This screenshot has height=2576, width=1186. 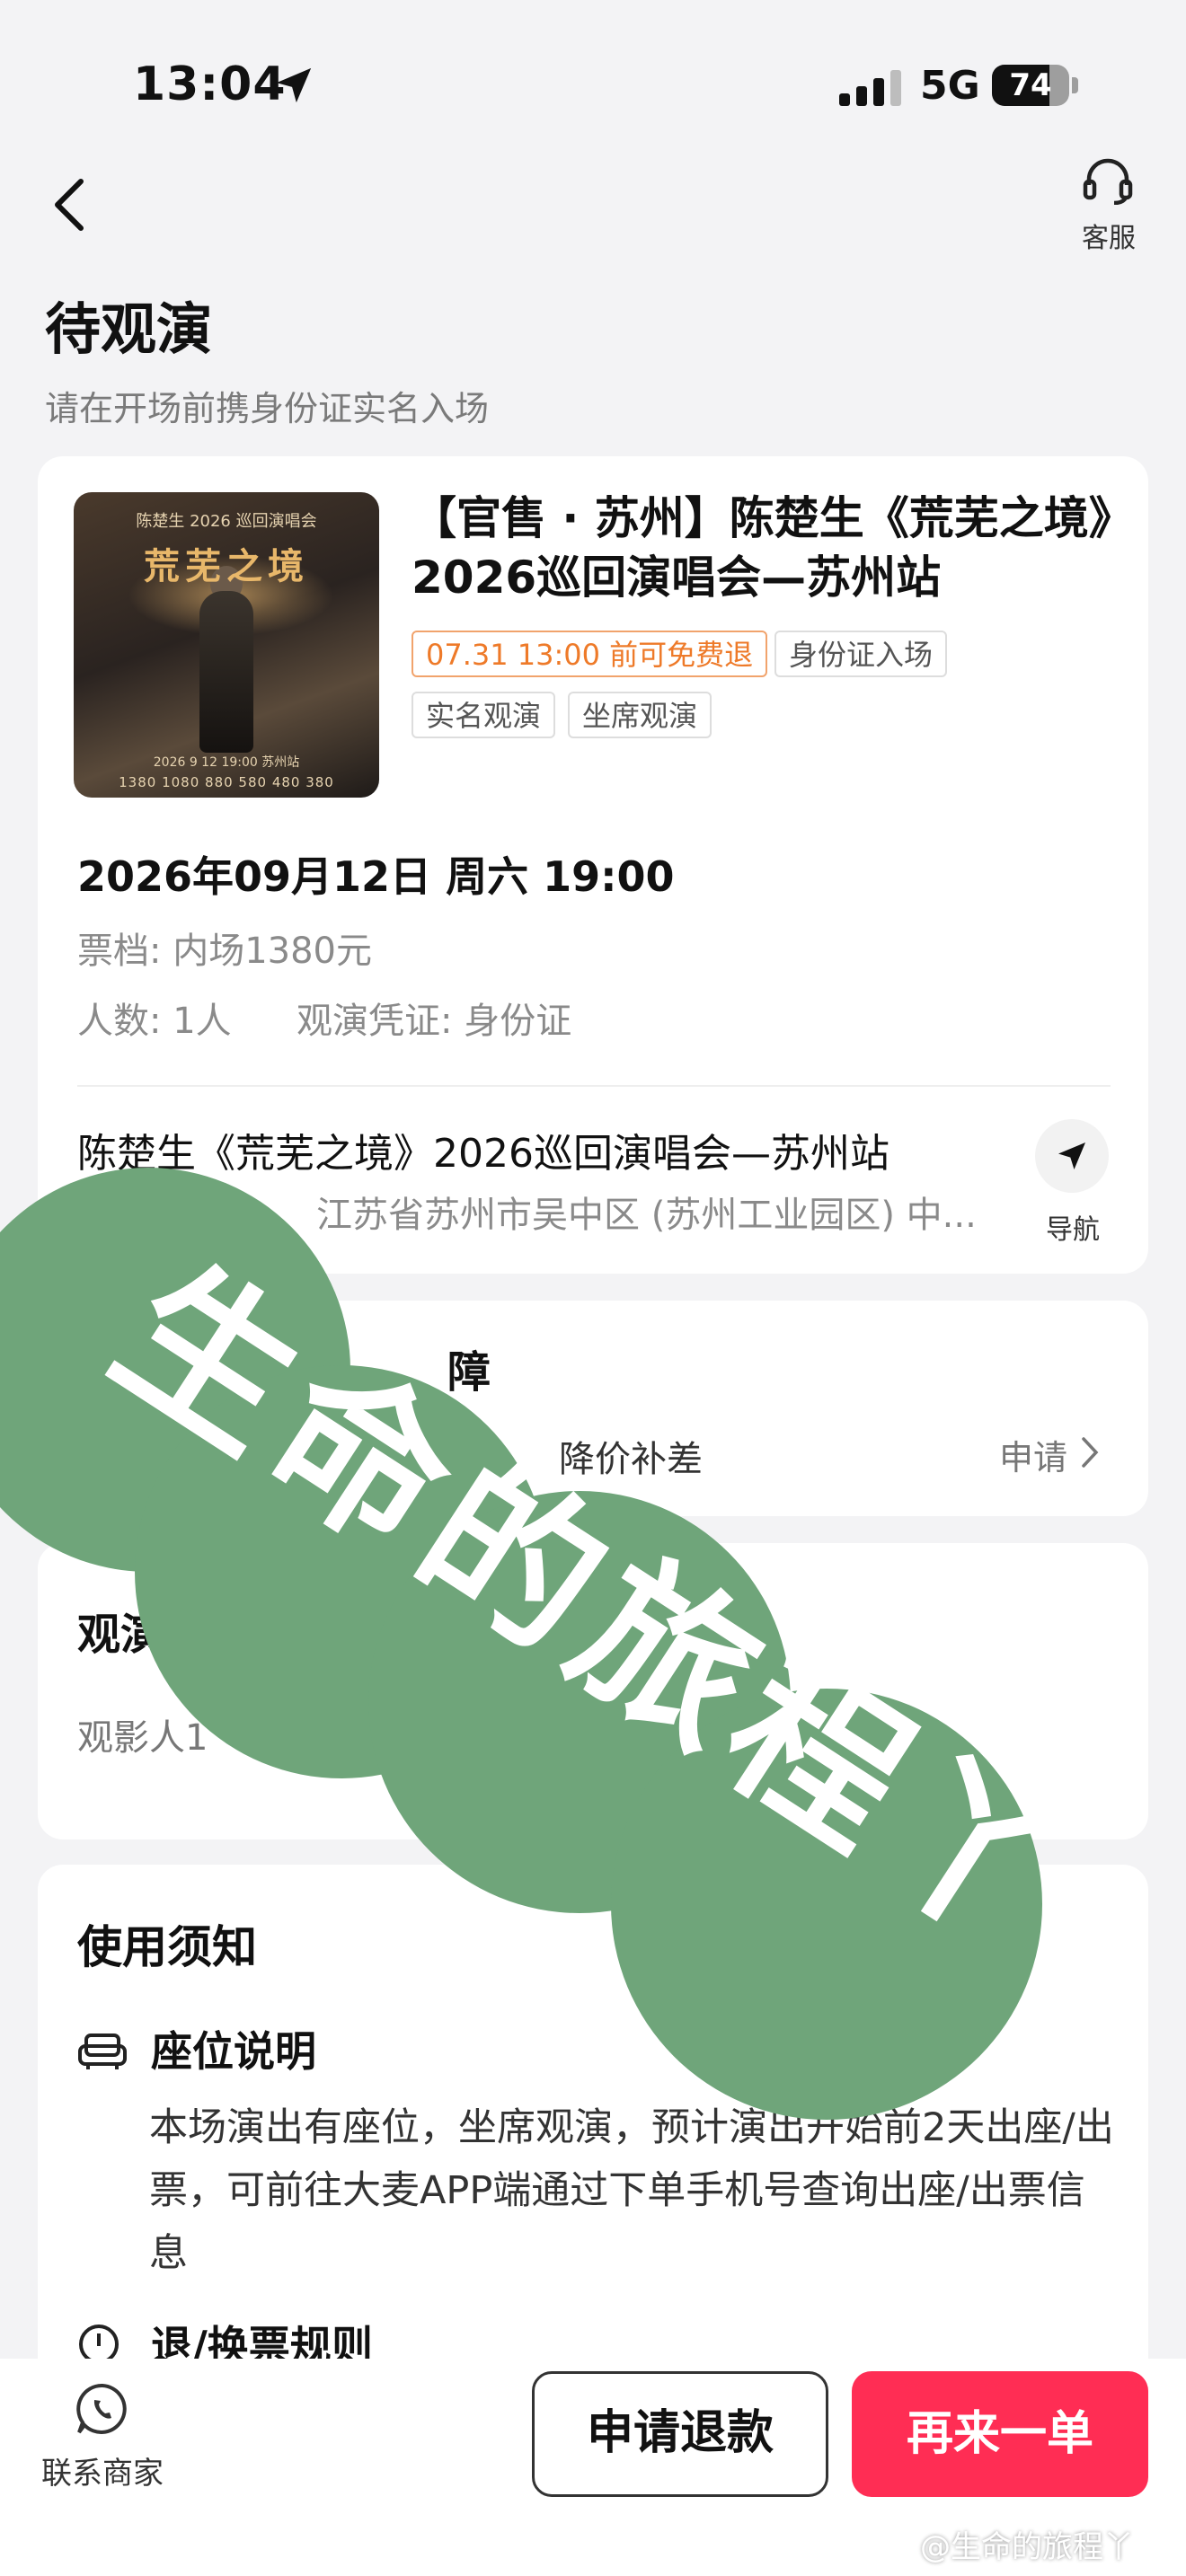 What do you see at coordinates (1033, 1454) in the screenshot?
I see `apply-link: 申请` at bounding box center [1033, 1454].